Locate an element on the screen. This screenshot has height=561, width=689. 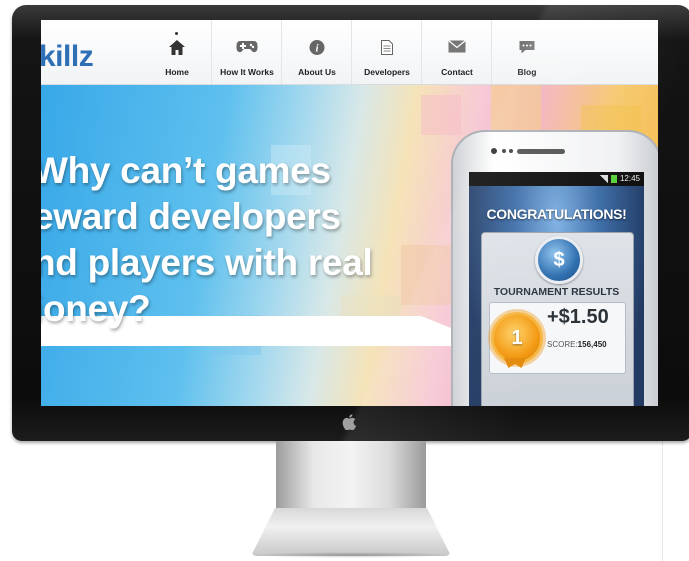
speech-bubble-icon is located at coordinates (527, 49).